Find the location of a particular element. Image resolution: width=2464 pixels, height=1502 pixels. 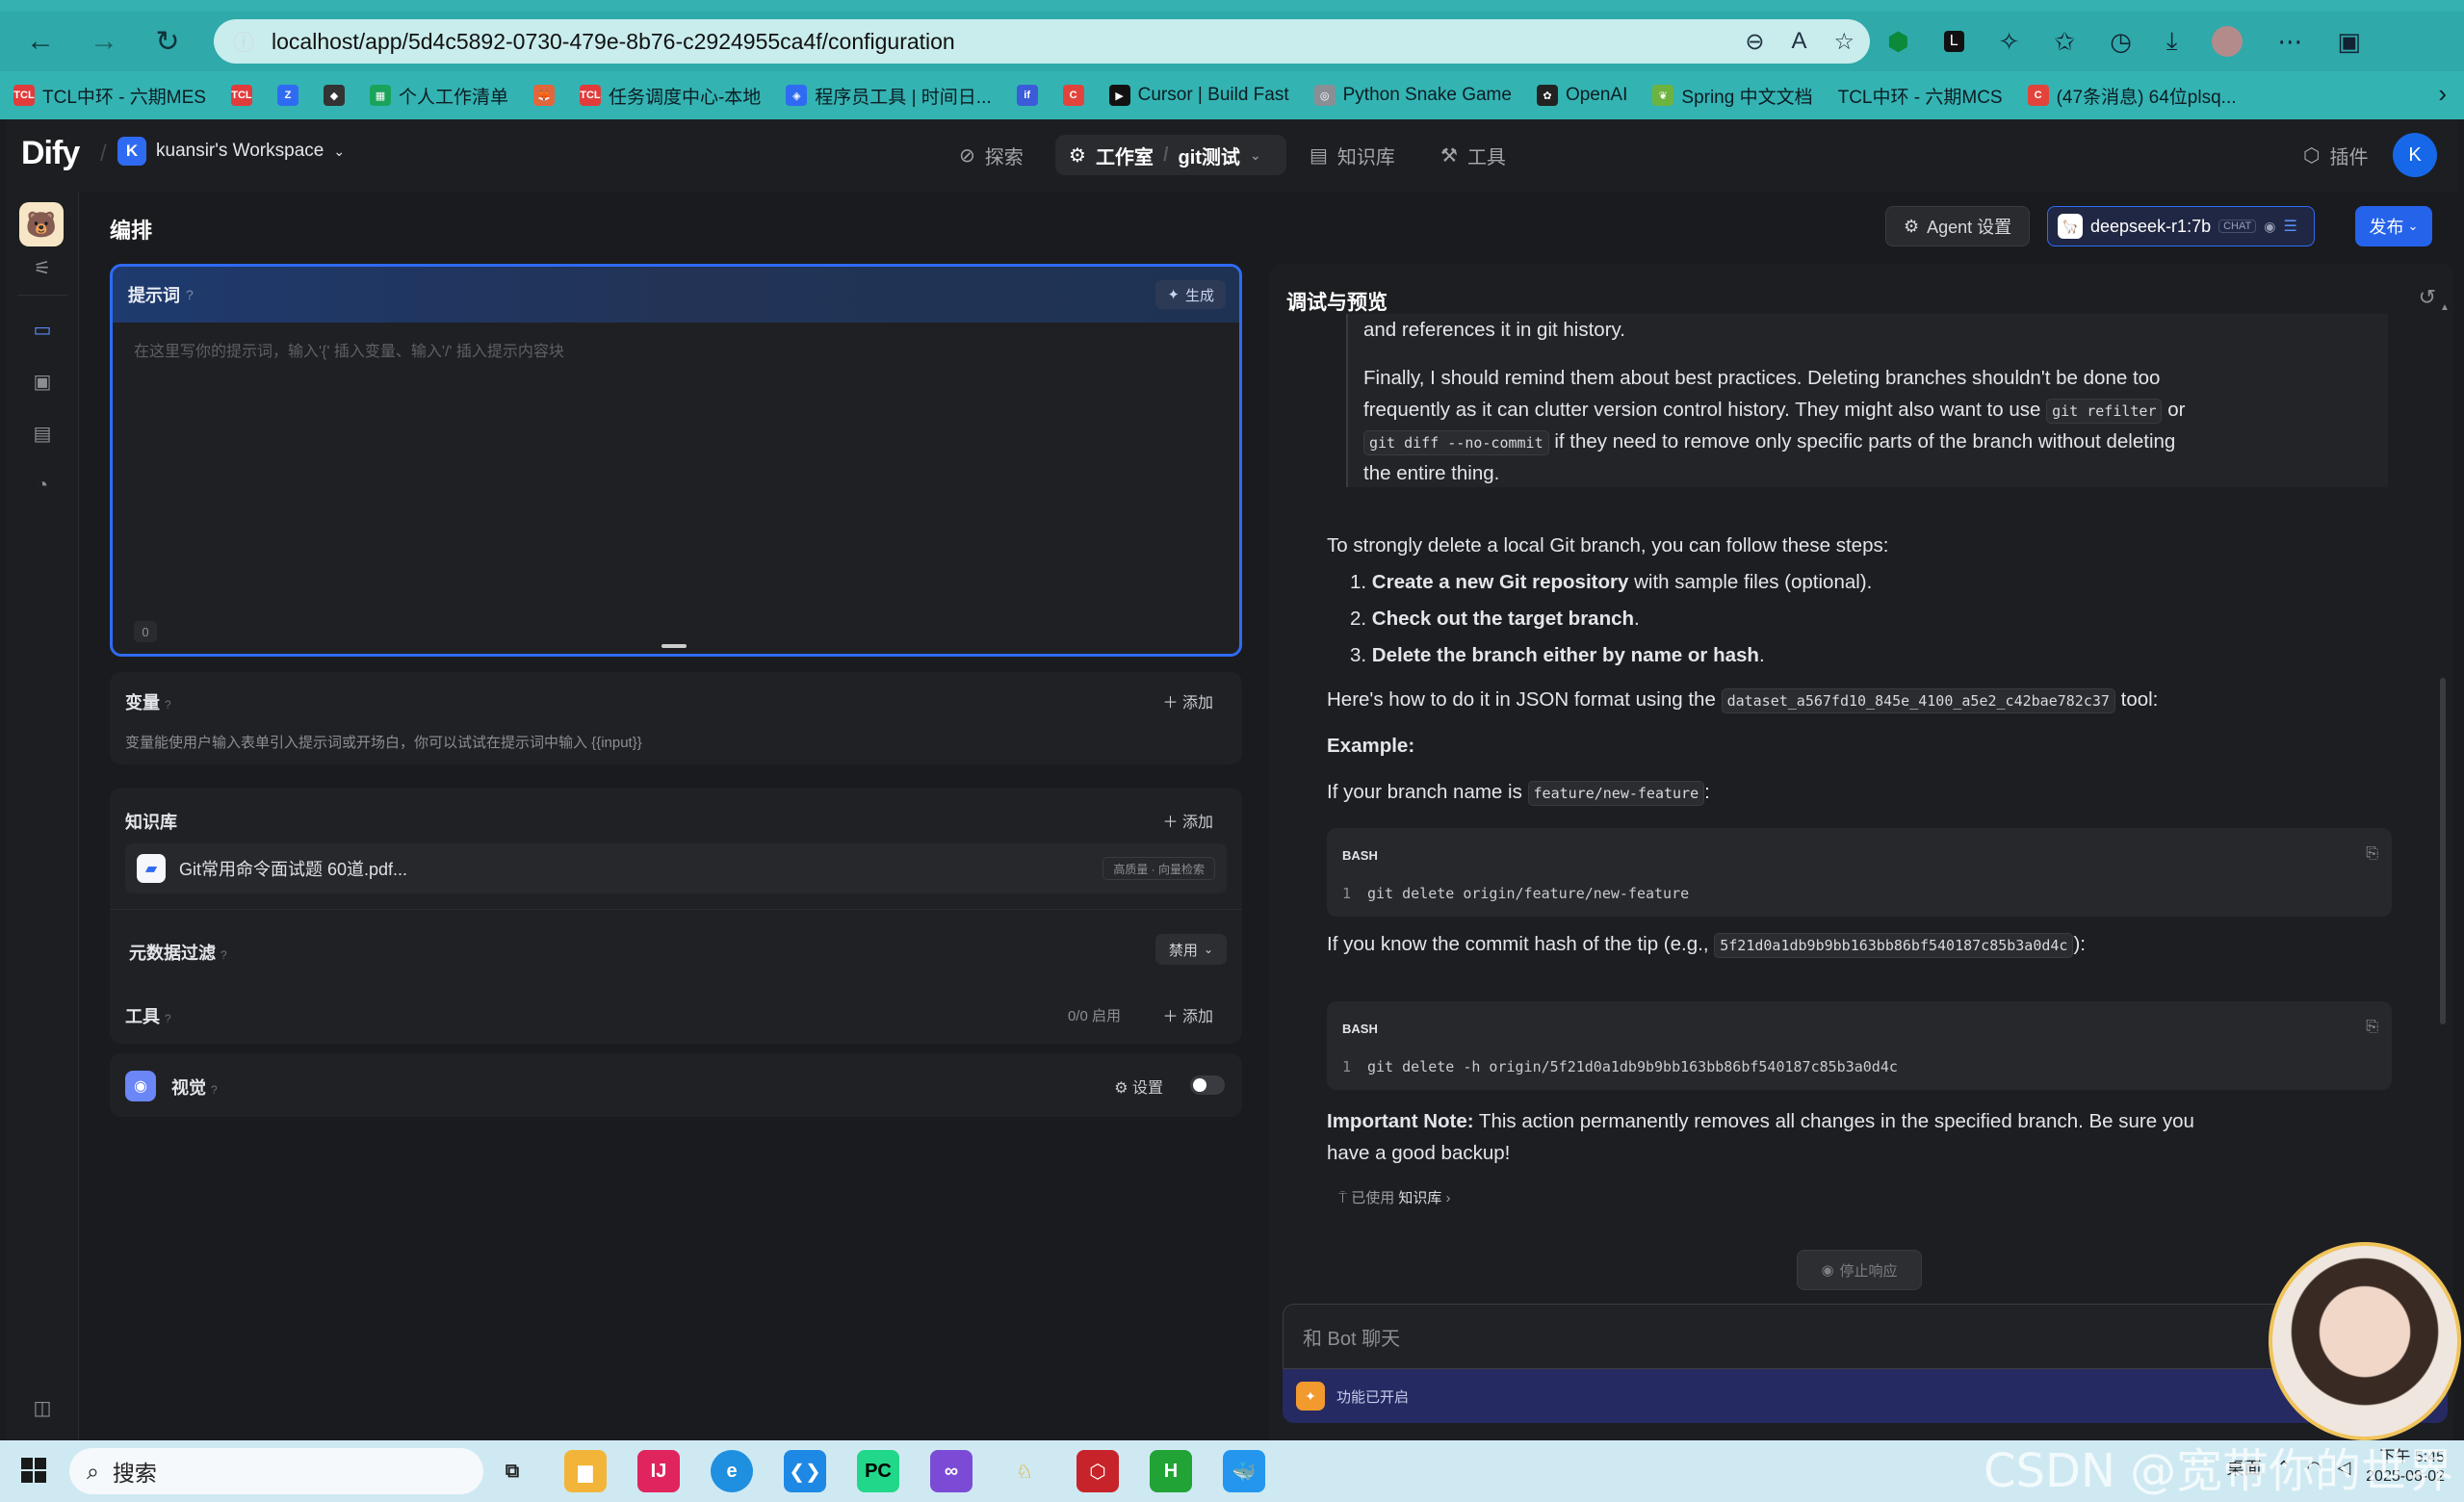

collapse-sidebar-icon: ◫ is located at coordinates (42, 1407).